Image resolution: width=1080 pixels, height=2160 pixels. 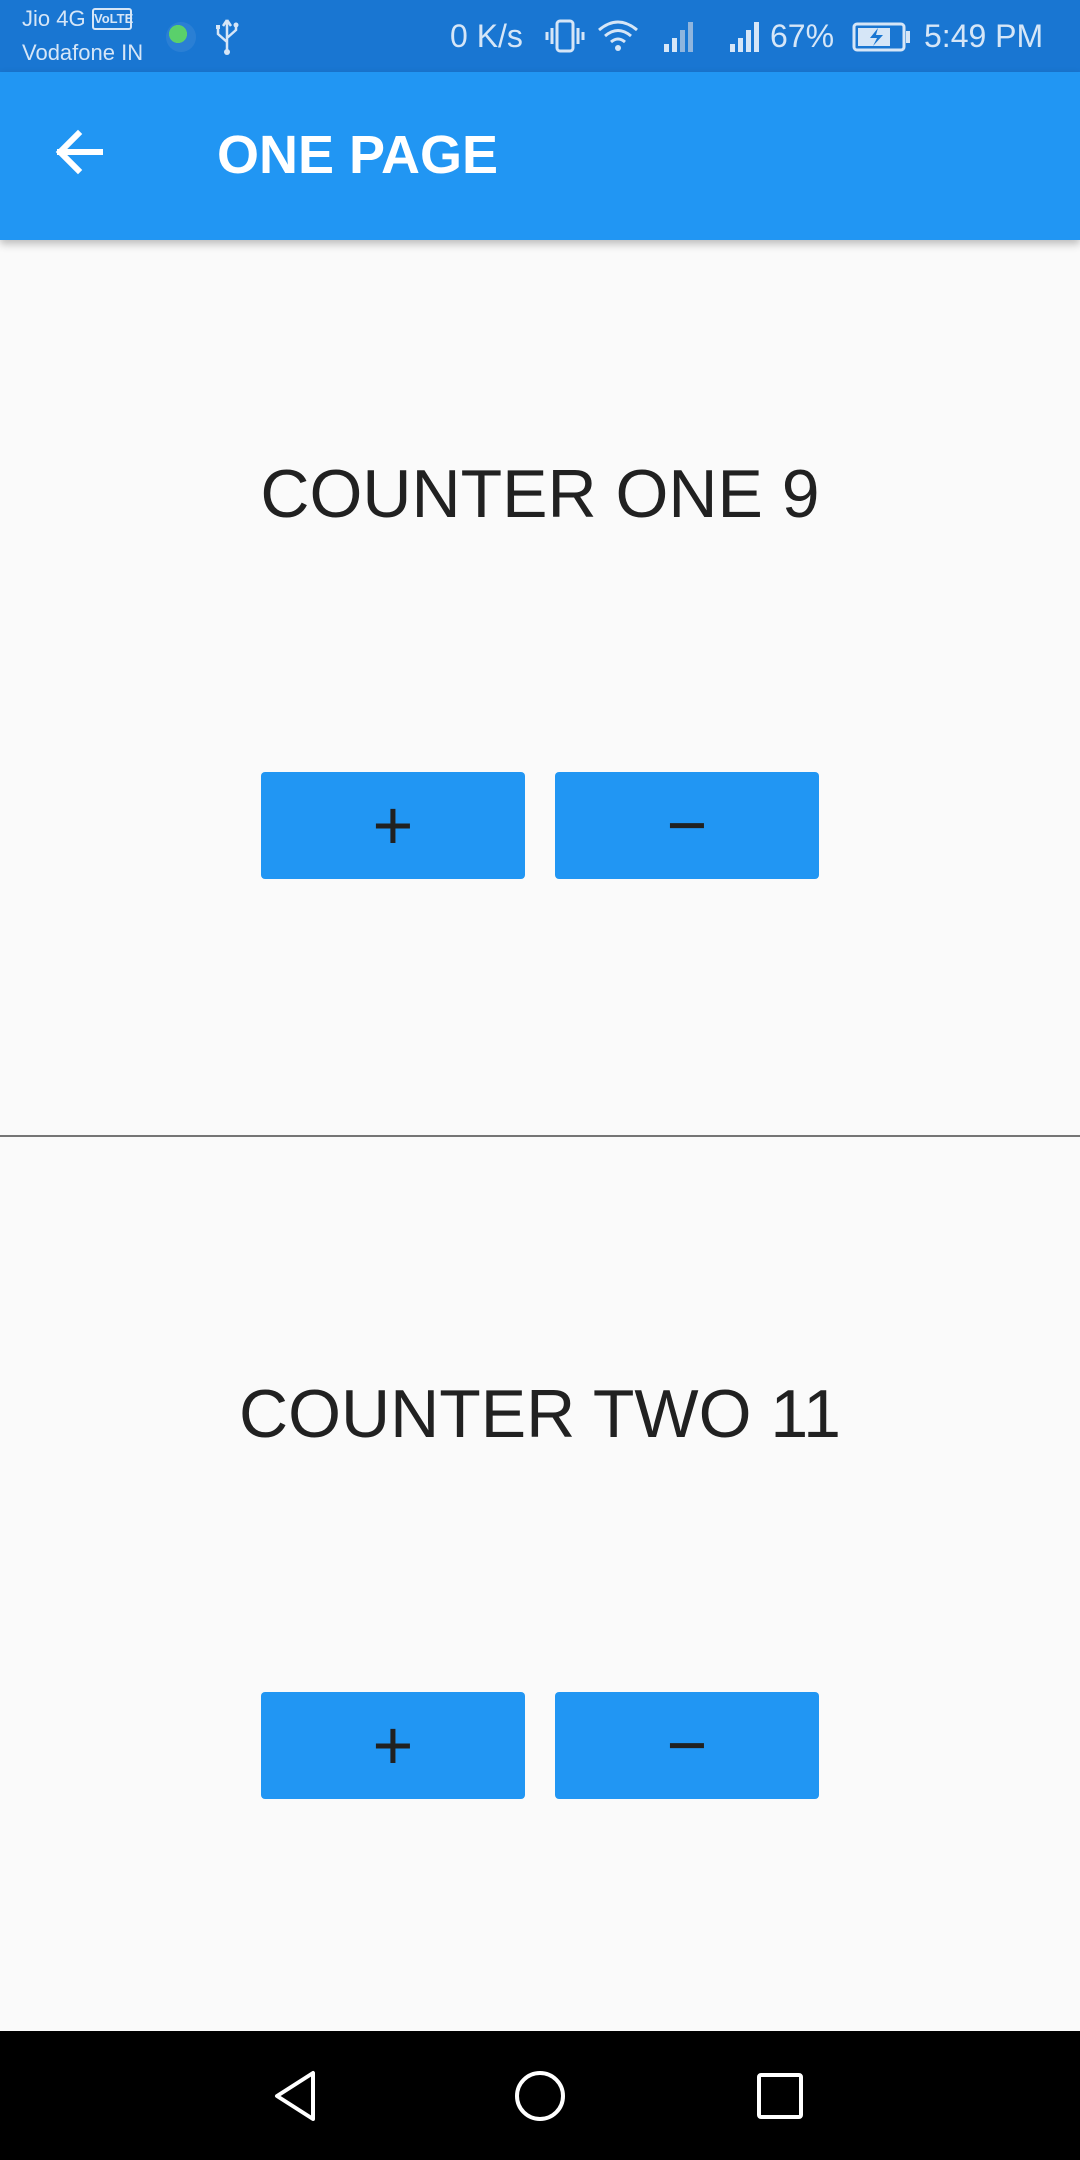 What do you see at coordinates (984, 36) in the screenshot?
I see `status-time: 5:49 PM` at bounding box center [984, 36].